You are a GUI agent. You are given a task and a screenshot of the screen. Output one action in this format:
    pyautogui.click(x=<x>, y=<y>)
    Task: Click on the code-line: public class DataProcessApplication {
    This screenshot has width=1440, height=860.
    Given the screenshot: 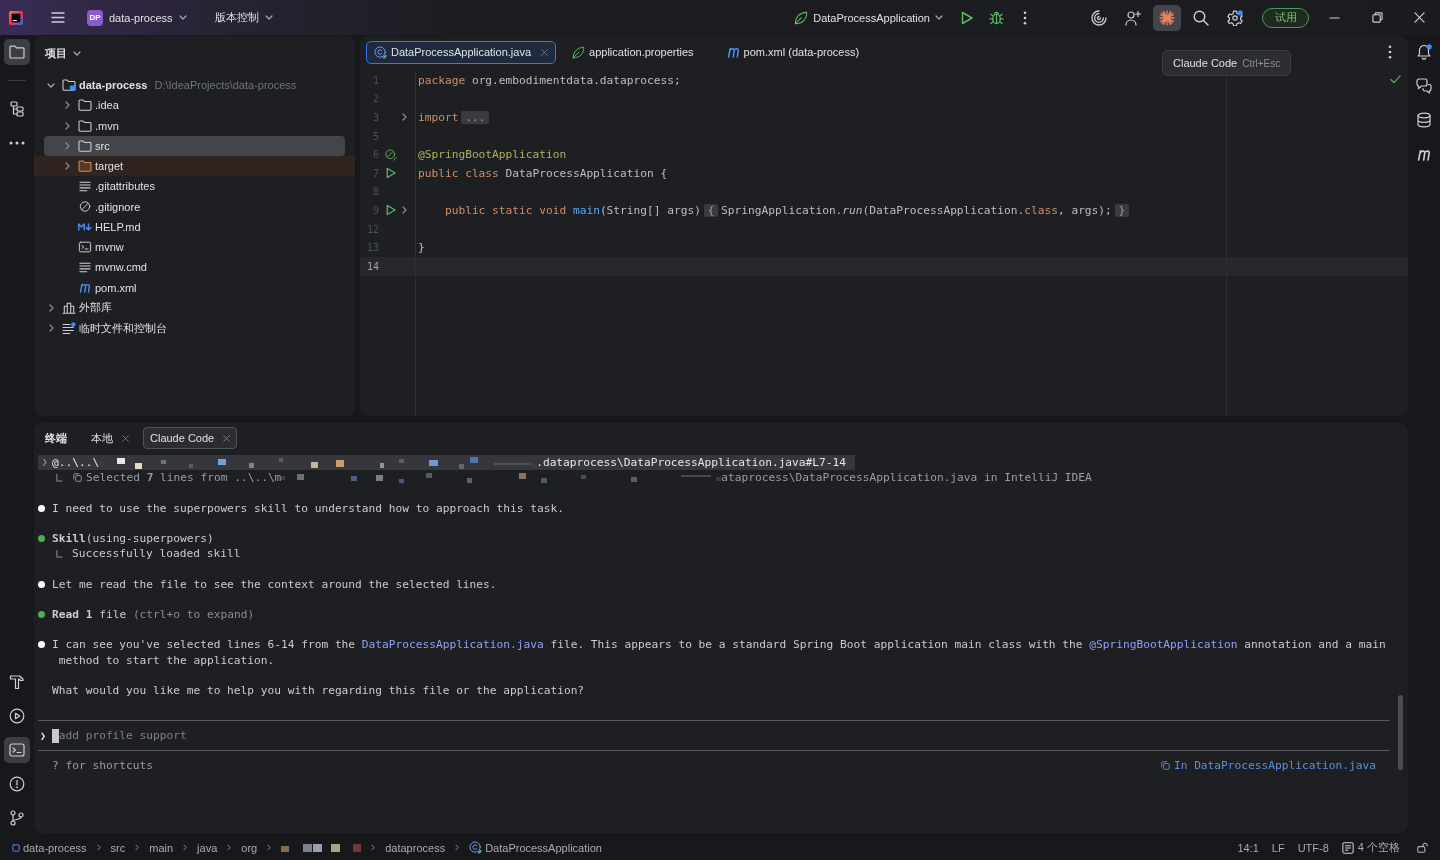 What is the action you would take?
    pyautogui.click(x=543, y=173)
    